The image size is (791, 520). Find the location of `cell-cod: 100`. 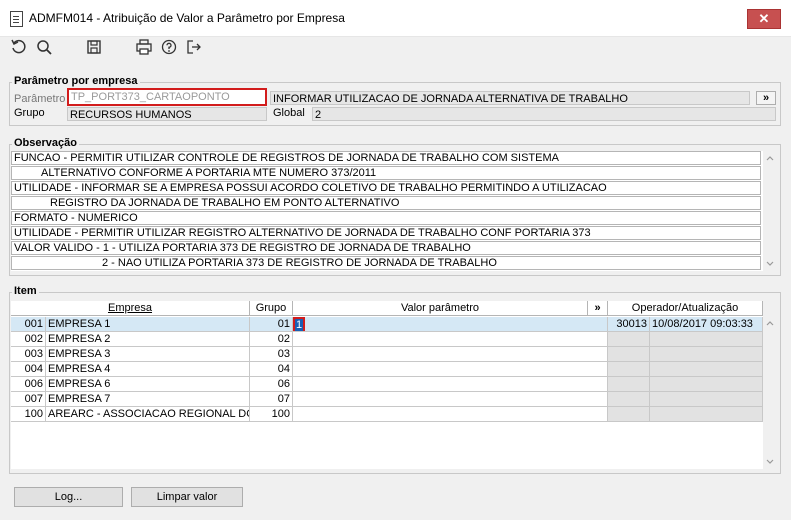

cell-cod: 100 is located at coordinates (28, 414).